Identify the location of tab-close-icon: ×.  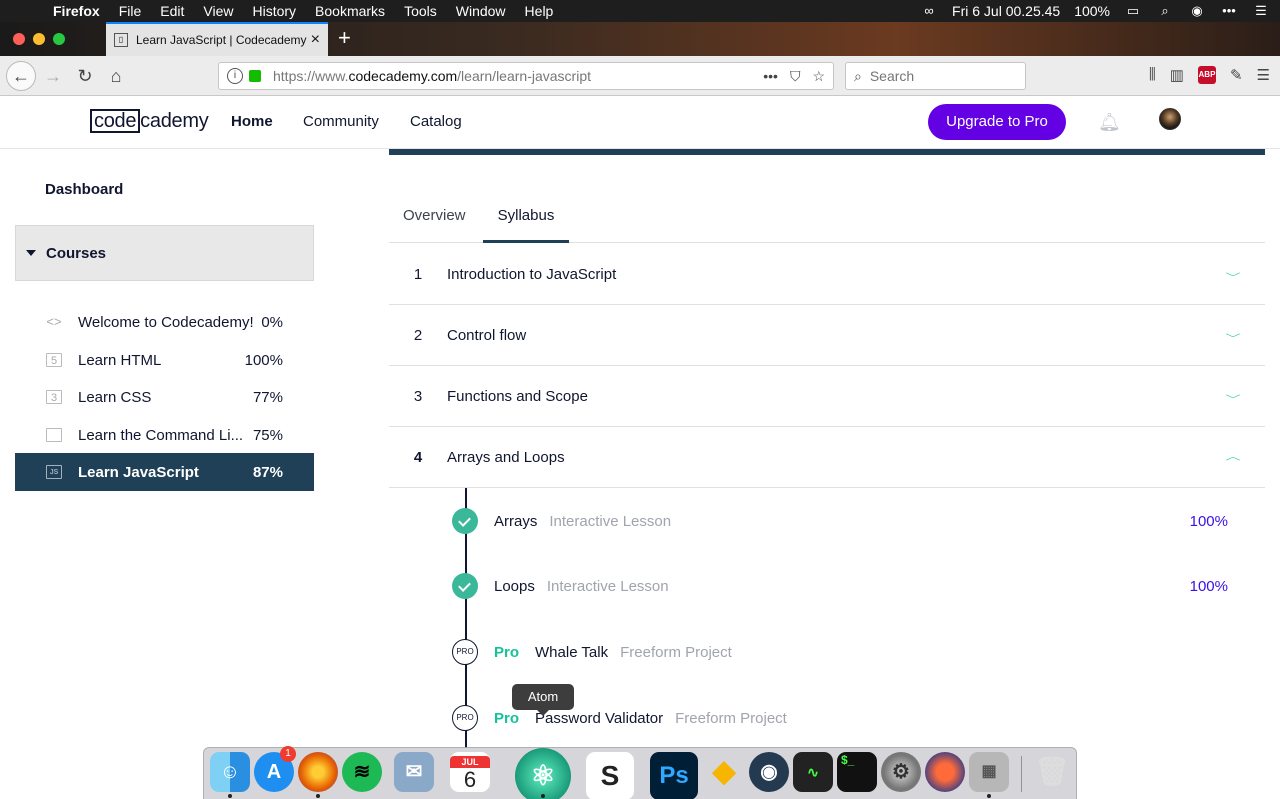
(315, 40).